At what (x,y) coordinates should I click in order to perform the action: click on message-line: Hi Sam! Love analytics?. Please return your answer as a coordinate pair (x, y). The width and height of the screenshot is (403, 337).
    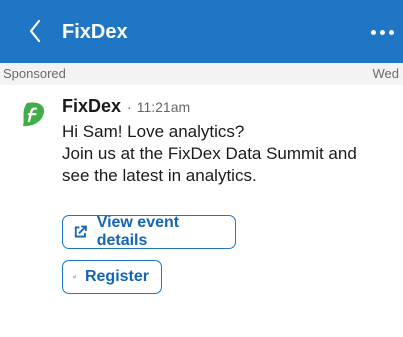
    Looking at the image, I should click on (153, 131).